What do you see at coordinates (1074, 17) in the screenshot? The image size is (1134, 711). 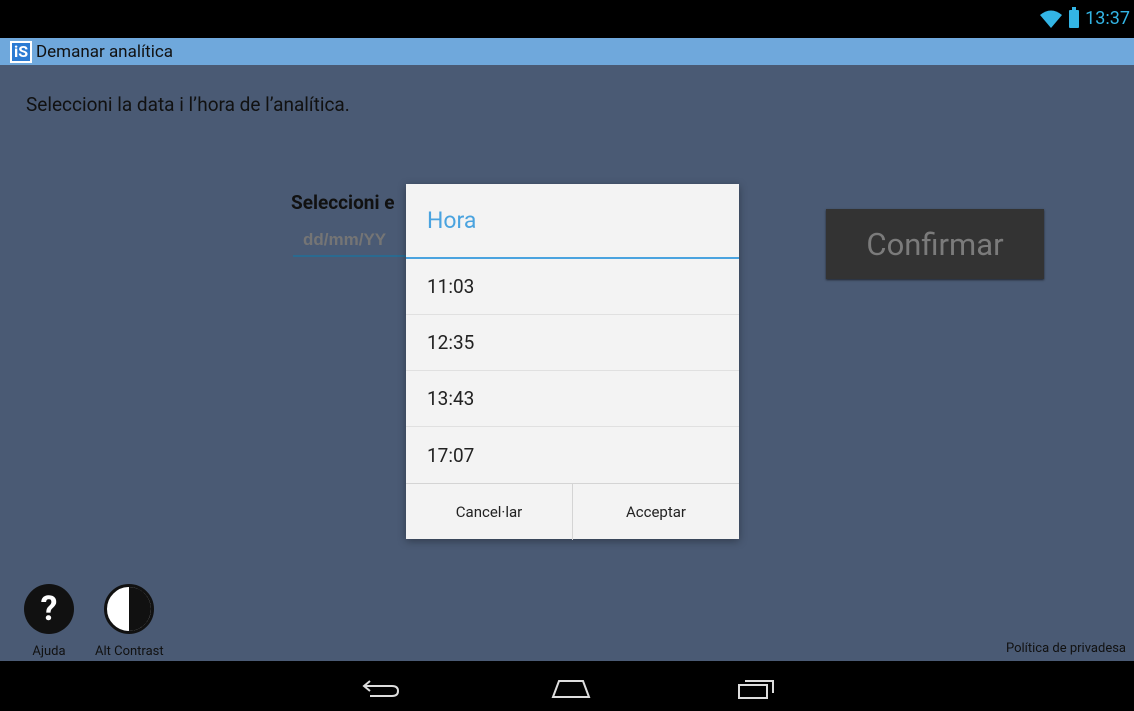 I see `battery-icon` at bounding box center [1074, 17].